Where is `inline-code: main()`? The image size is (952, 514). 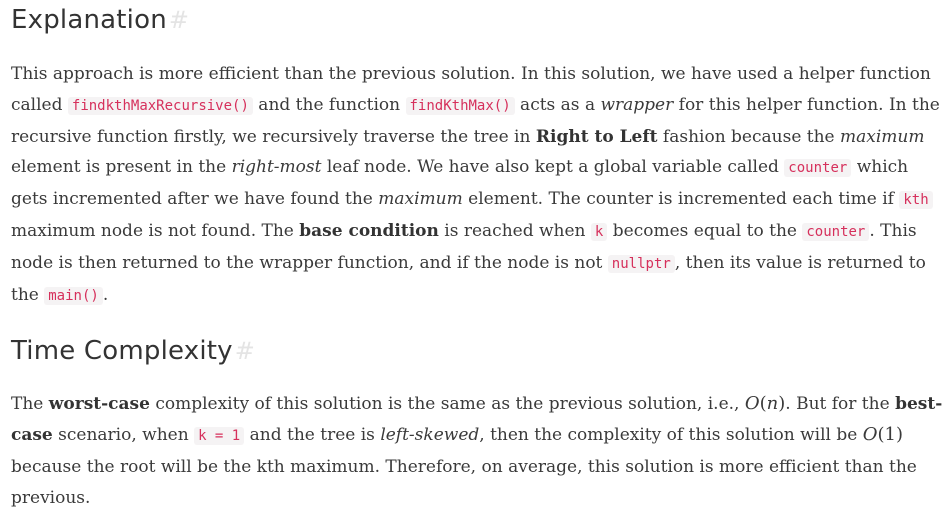
inline-code: main() is located at coordinates (73, 295).